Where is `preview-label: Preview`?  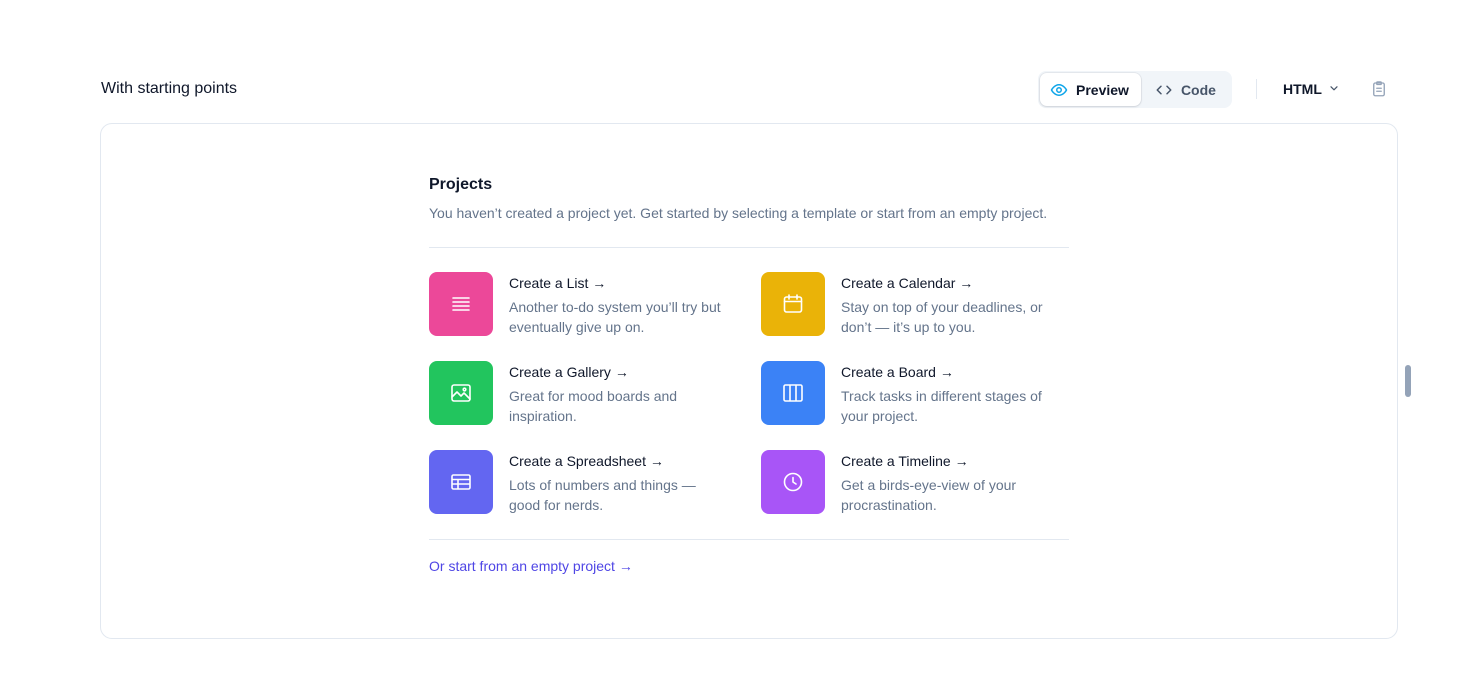 preview-label: Preview is located at coordinates (1102, 89).